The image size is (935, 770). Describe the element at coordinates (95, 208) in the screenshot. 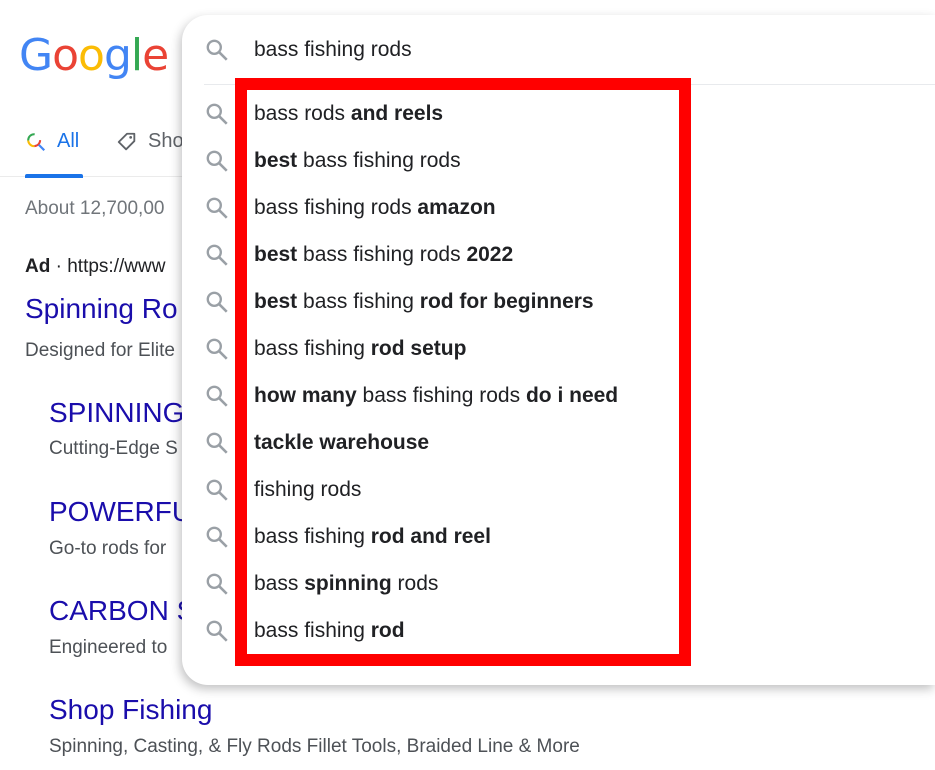

I see `result-stats: About 12,700,00` at that location.